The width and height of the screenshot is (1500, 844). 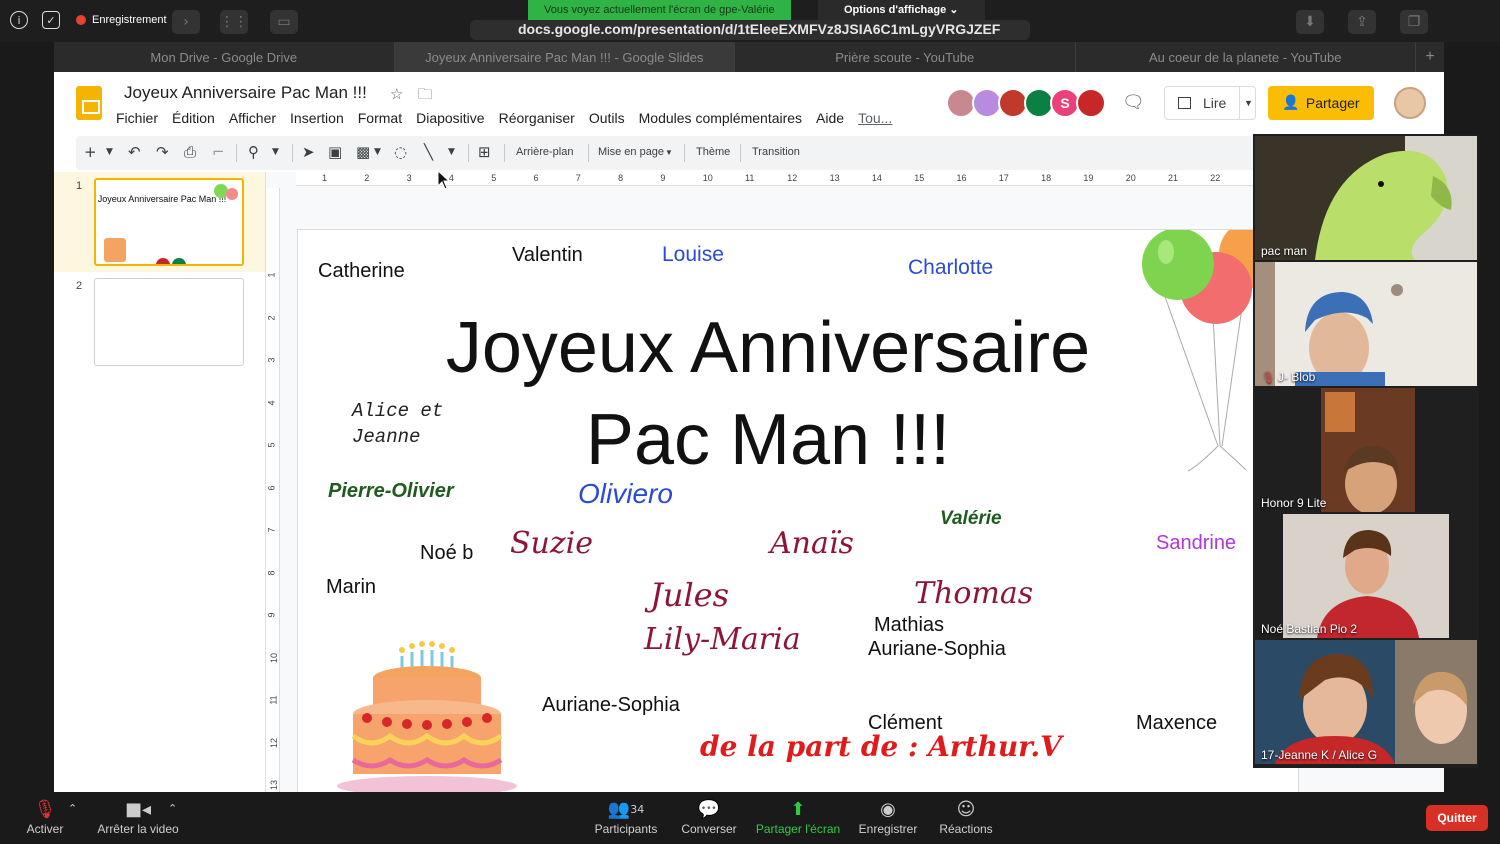 I want to click on menu-item: Format, so click(x=380, y=118).